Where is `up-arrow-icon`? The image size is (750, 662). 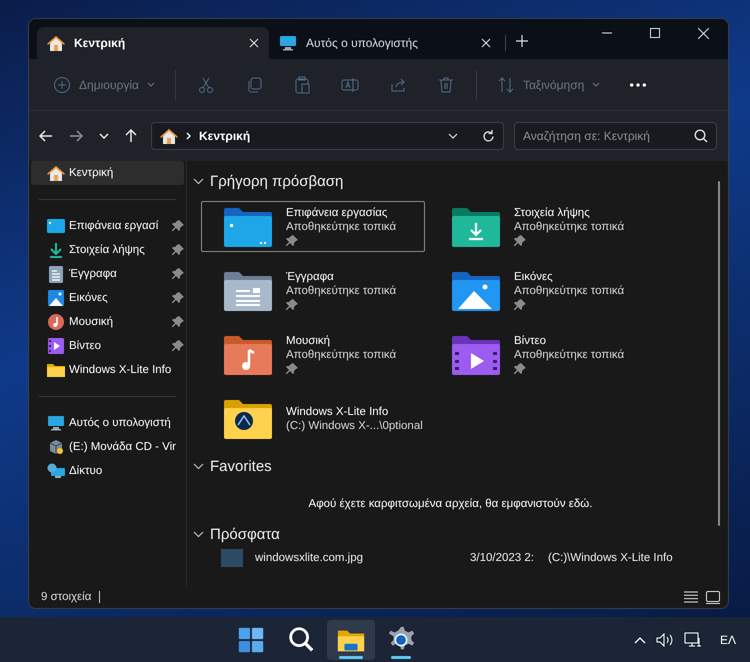
up-arrow-icon is located at coordinates (131, 136).